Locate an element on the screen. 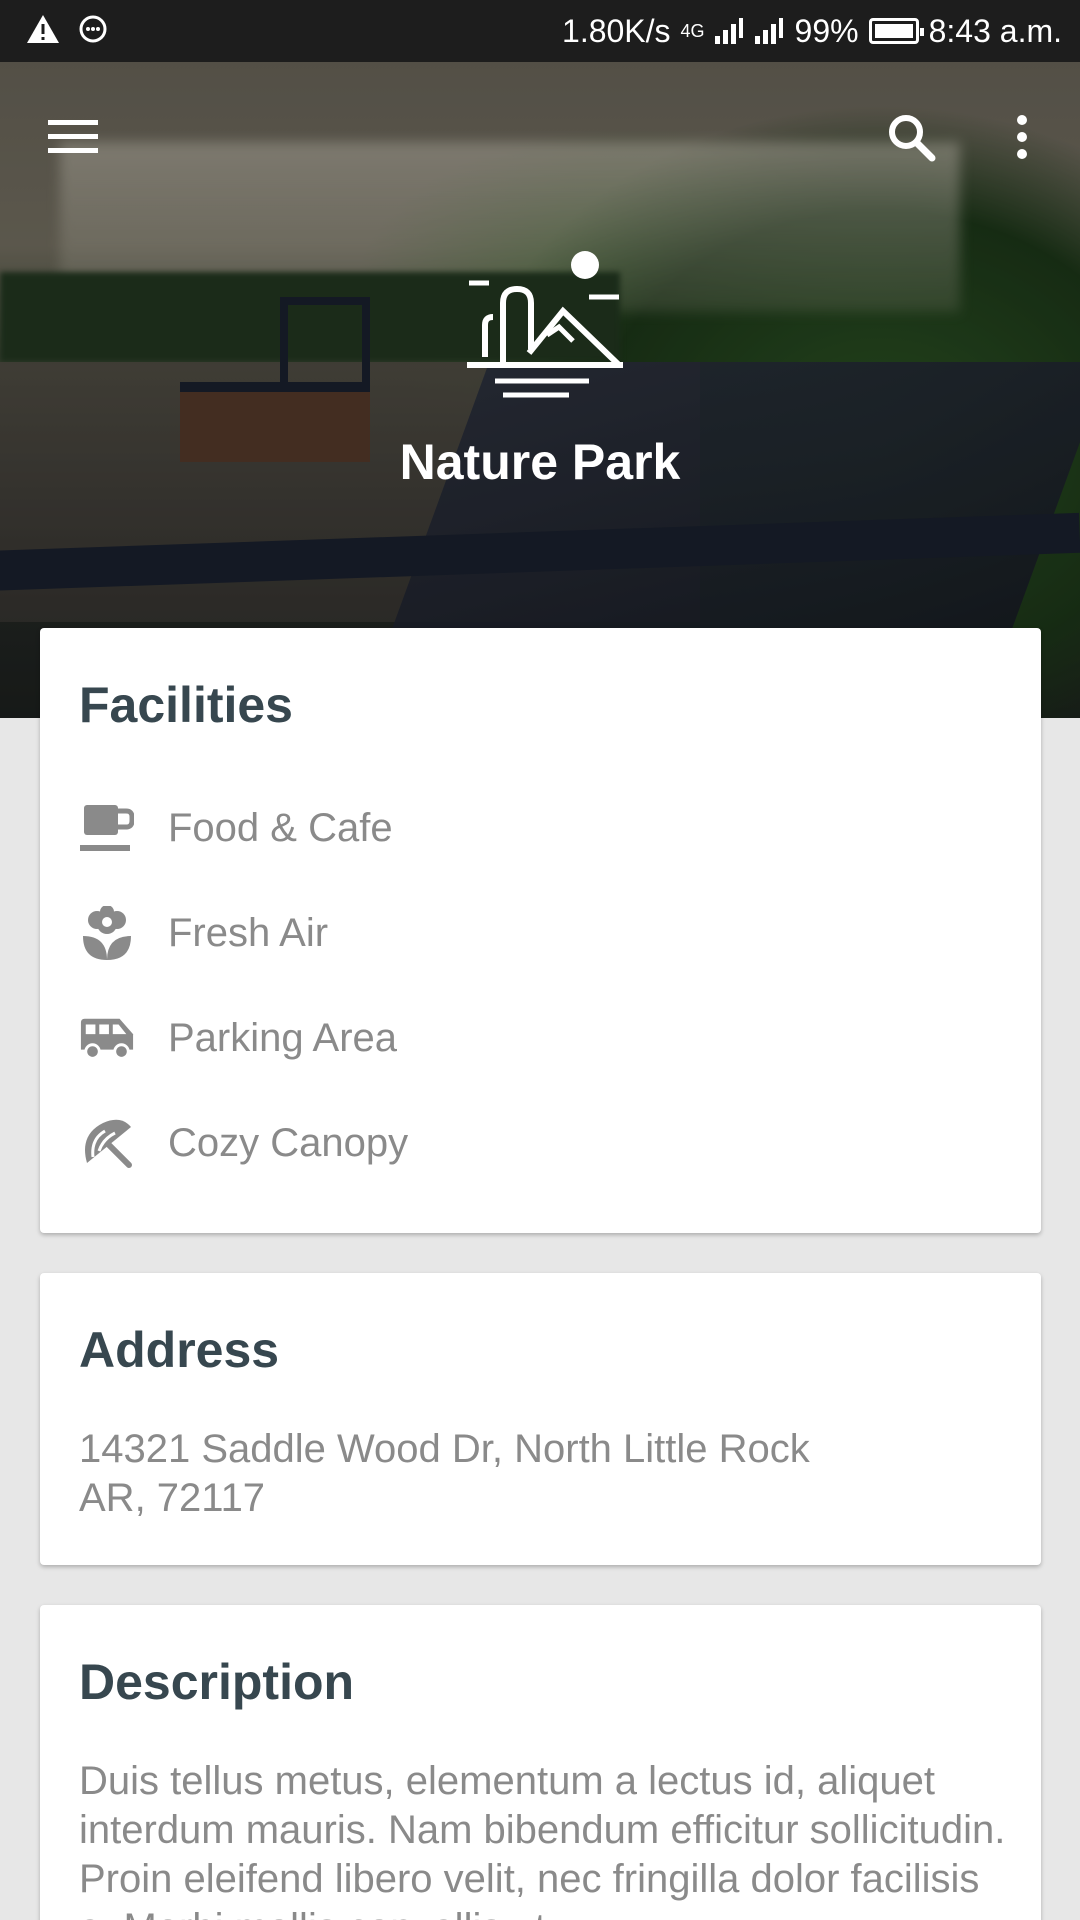 Image resolution: width=1080 pixels, height=1920 pixels. van-icon is located at coordinates (107, 1039).